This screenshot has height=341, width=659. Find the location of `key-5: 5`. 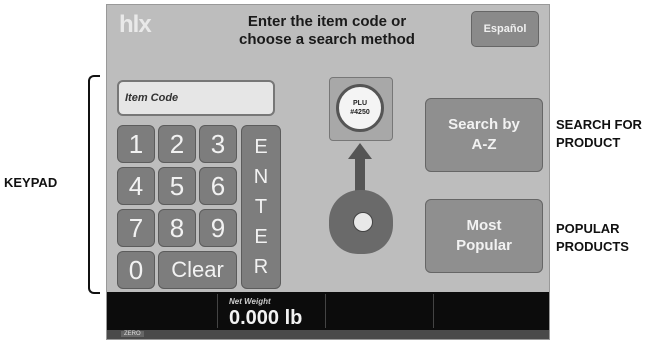

key-5: 5 is located at coordinates (177, 186).